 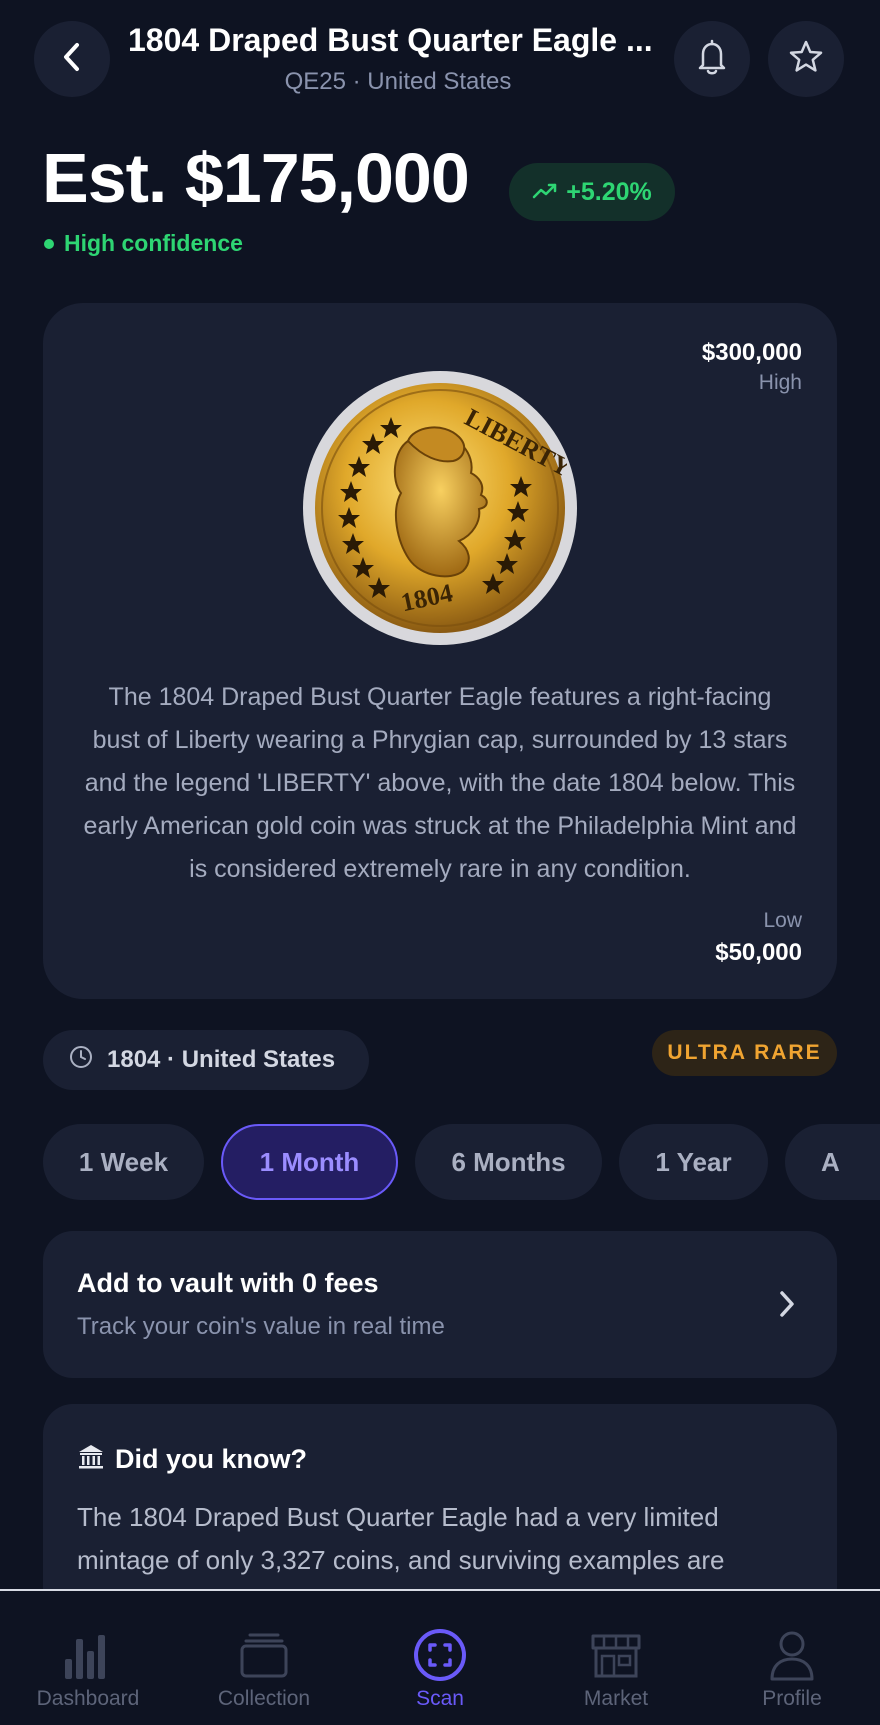 I want to click on price-change-value: +5.20%, so click(x=609, y=191).